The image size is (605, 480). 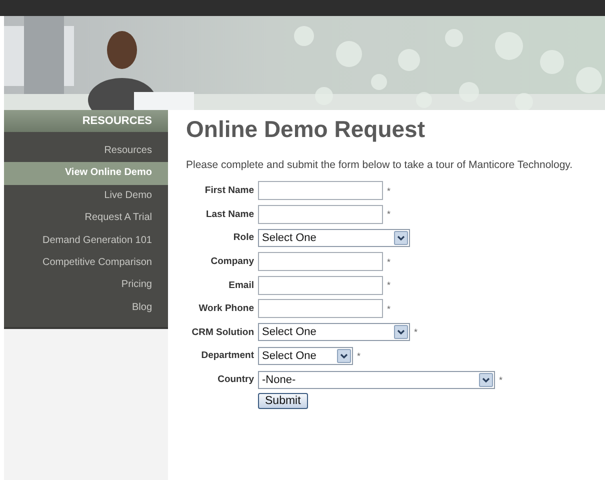 What do you see at coordinates (241, 285) in the screenshot?
I see `field-label: Email` at bounding box center [241, 285].